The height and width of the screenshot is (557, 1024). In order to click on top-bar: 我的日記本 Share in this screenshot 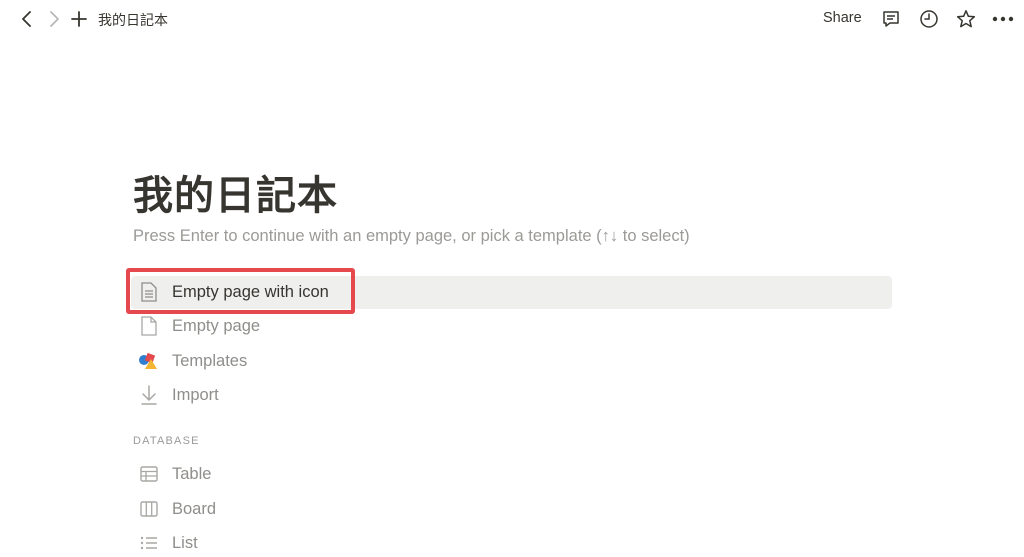, I will do `click(512, 18)`.